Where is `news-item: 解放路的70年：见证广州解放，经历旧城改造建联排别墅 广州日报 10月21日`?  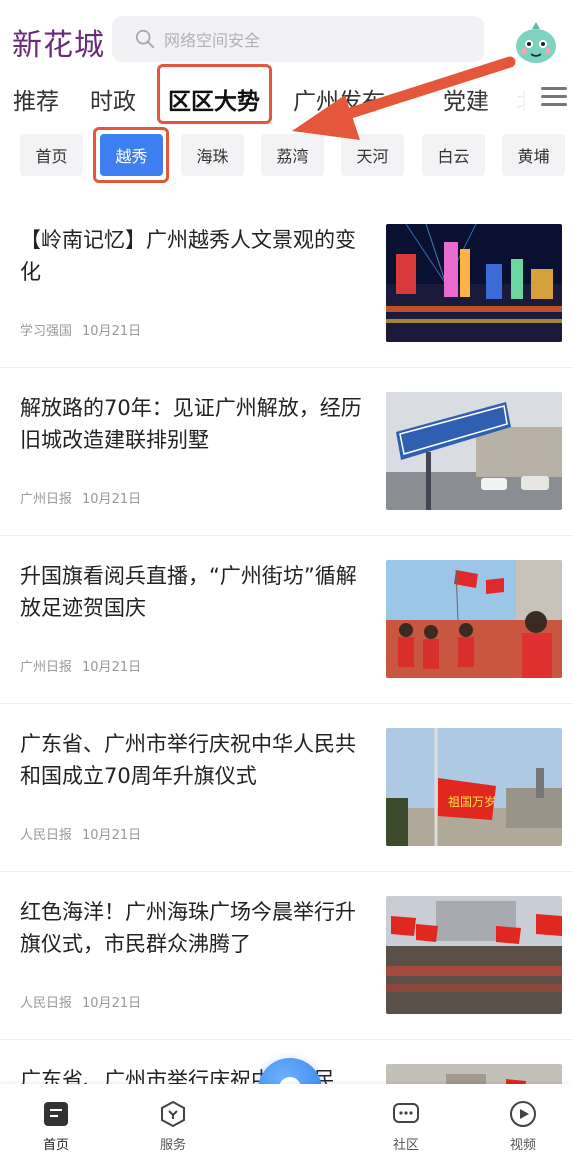
news-item: 解放路的70年：见证广州解放，经历旧城改造建联排别墅 广州日报 10月21日 is located at coordinates (286, 452).